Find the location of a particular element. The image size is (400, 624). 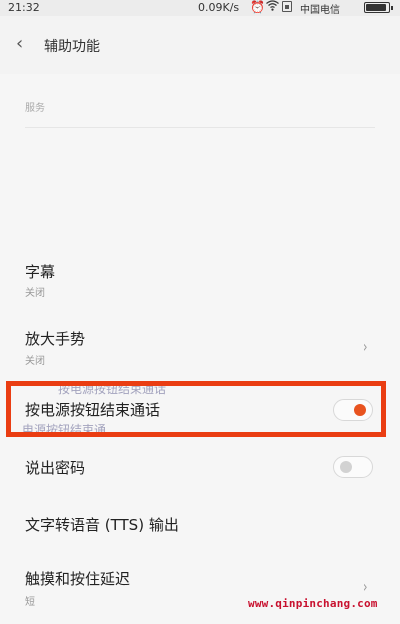

item-title: 说出密码 is located at coordinates (55, 468).